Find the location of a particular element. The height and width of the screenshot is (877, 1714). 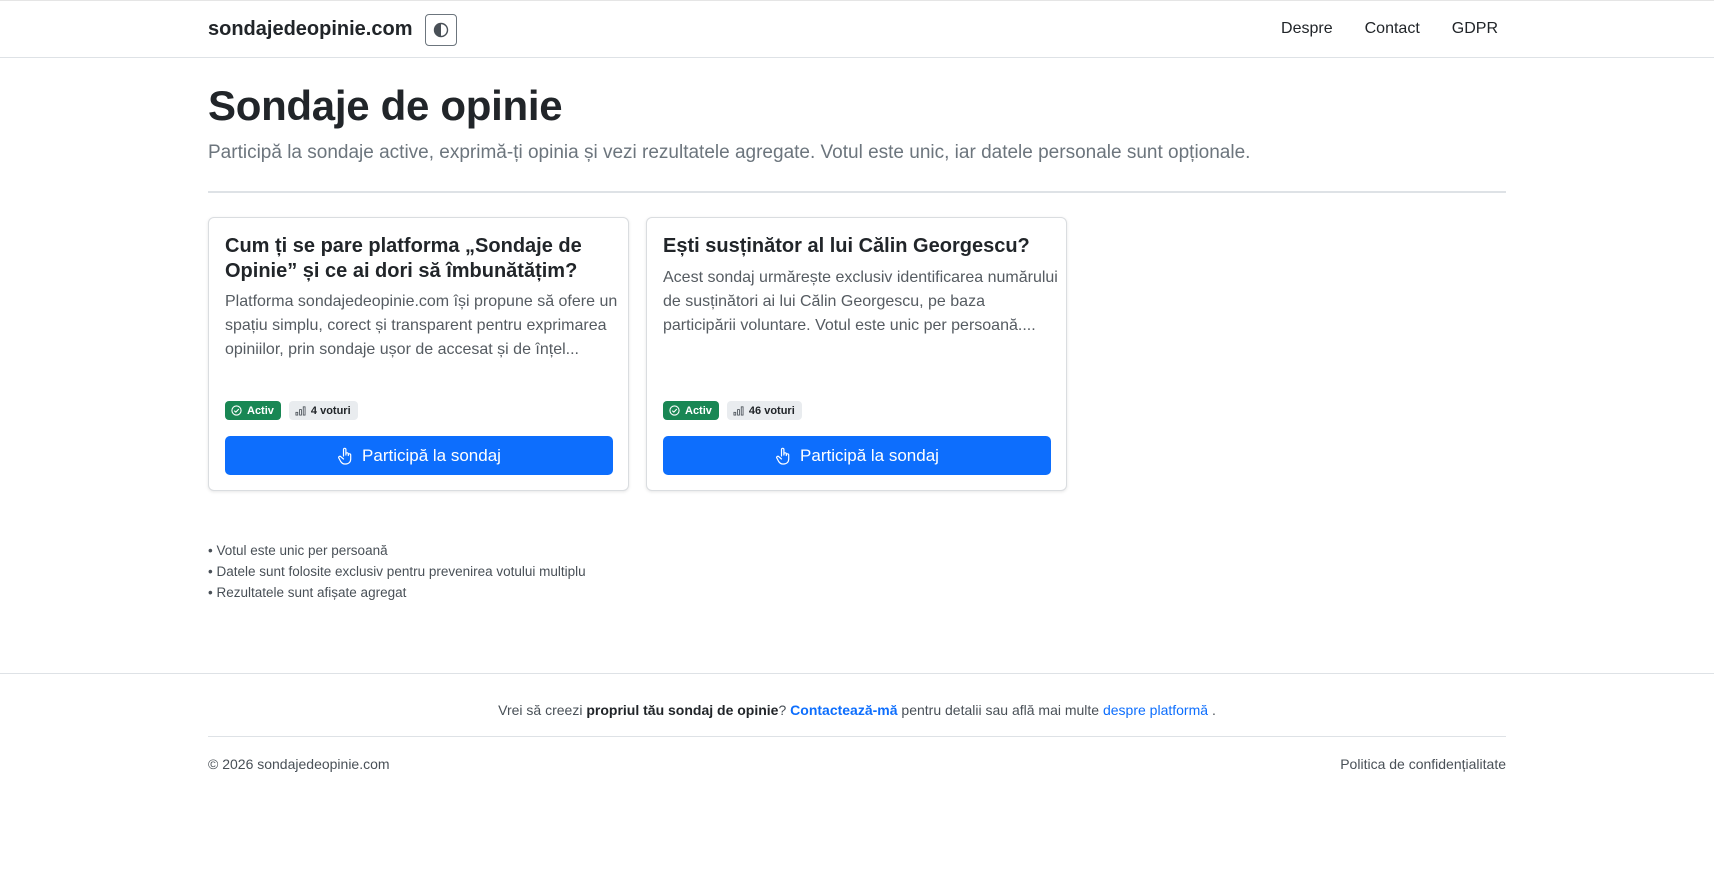

poll-badges: Activ 4 voturi is located at coordinates (291, 410).